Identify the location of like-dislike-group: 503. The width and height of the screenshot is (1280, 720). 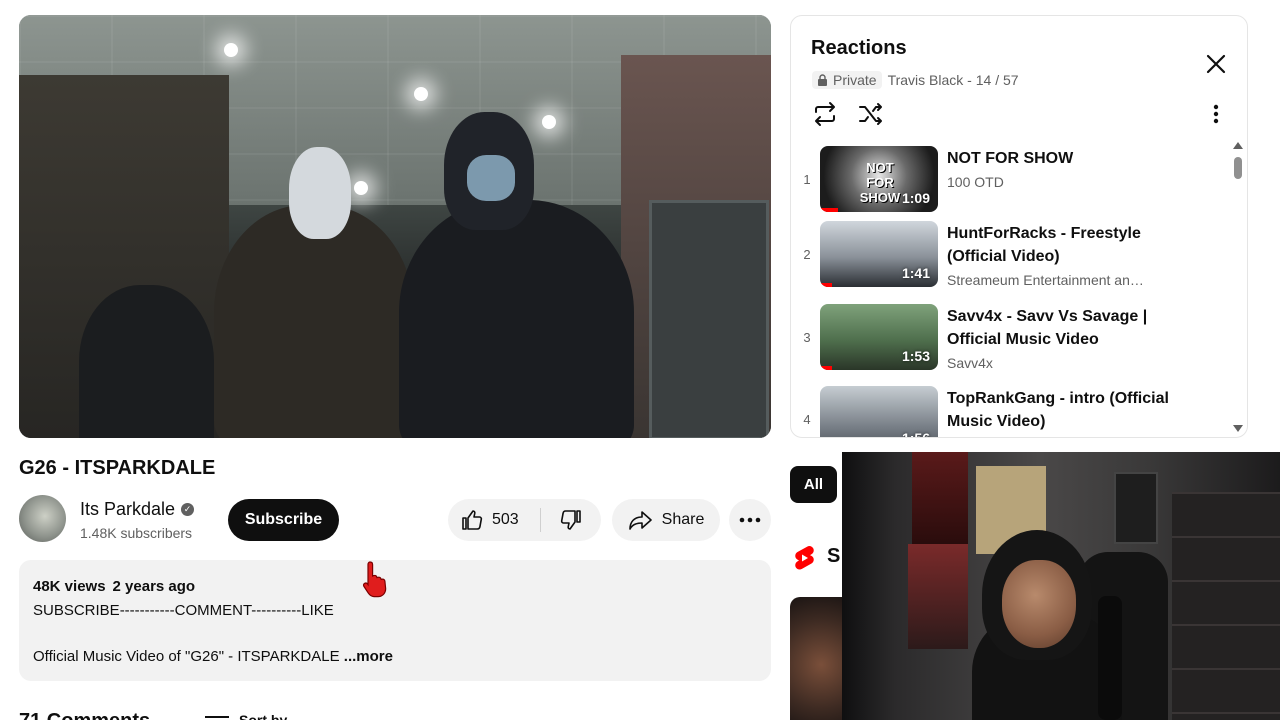
(524, 520).